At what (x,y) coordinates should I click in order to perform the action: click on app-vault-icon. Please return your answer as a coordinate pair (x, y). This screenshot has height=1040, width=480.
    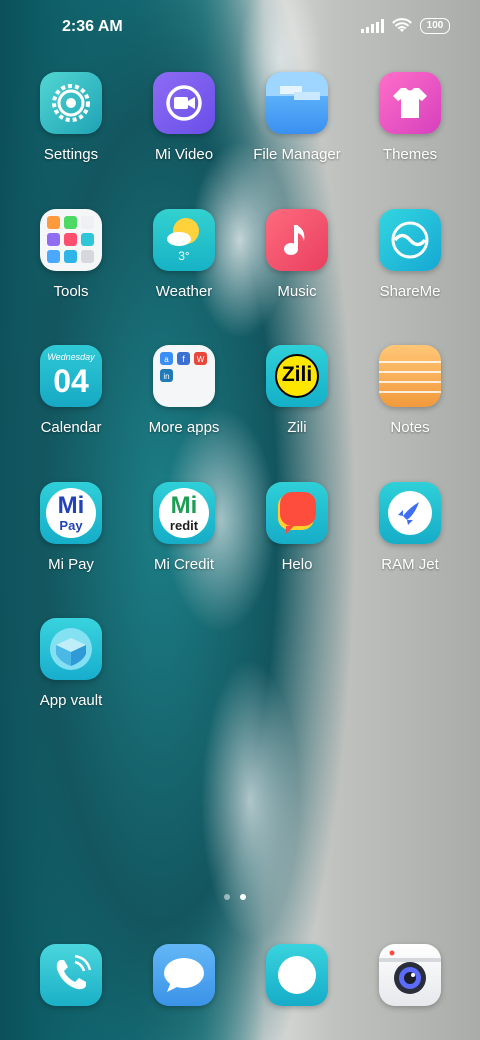
    Looking at the image, I should click on (71, 649).